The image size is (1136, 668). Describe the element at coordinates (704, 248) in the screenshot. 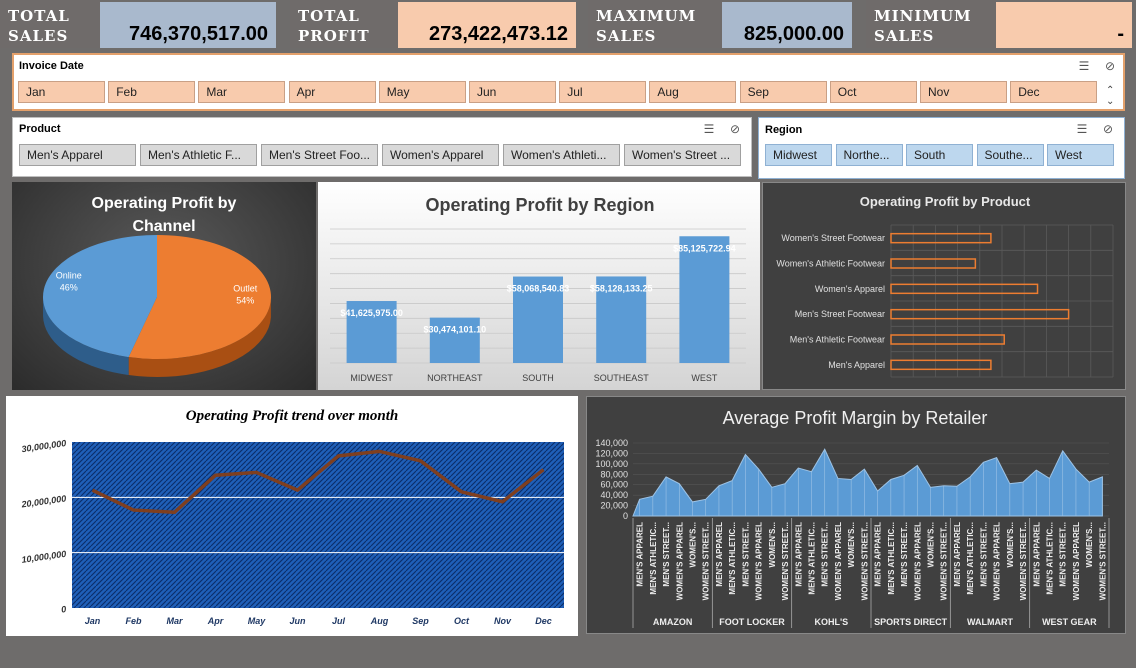

I see `region-data-label: $85,125,722.94` at that location.